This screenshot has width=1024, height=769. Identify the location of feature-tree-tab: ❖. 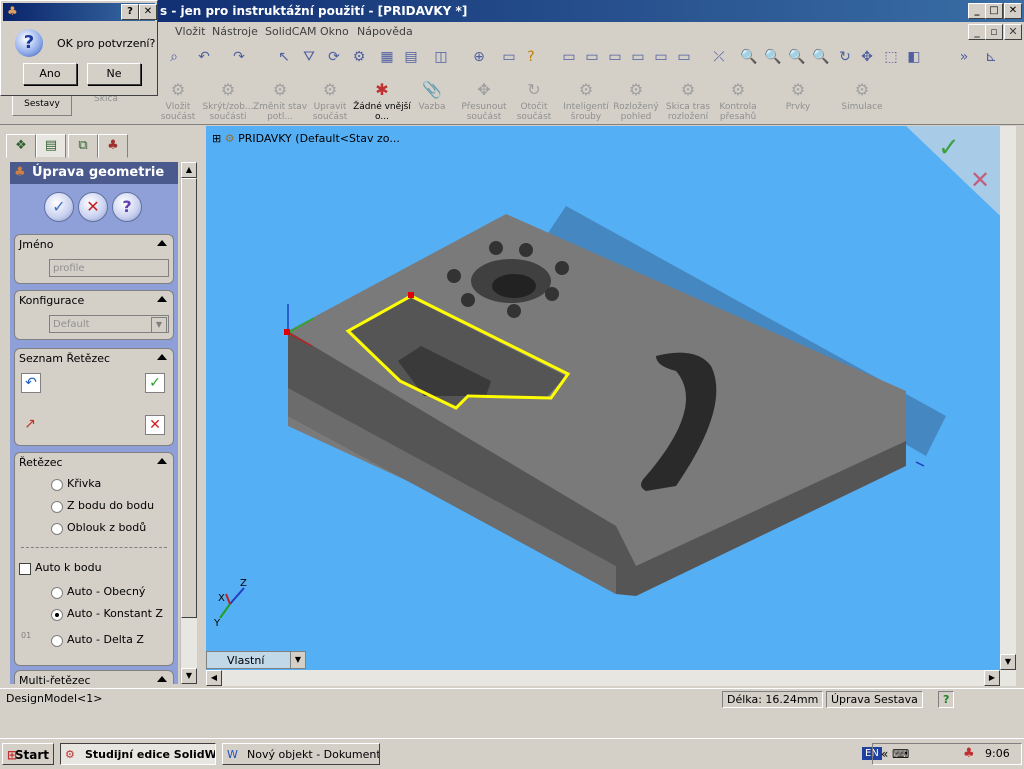
(21, 146).